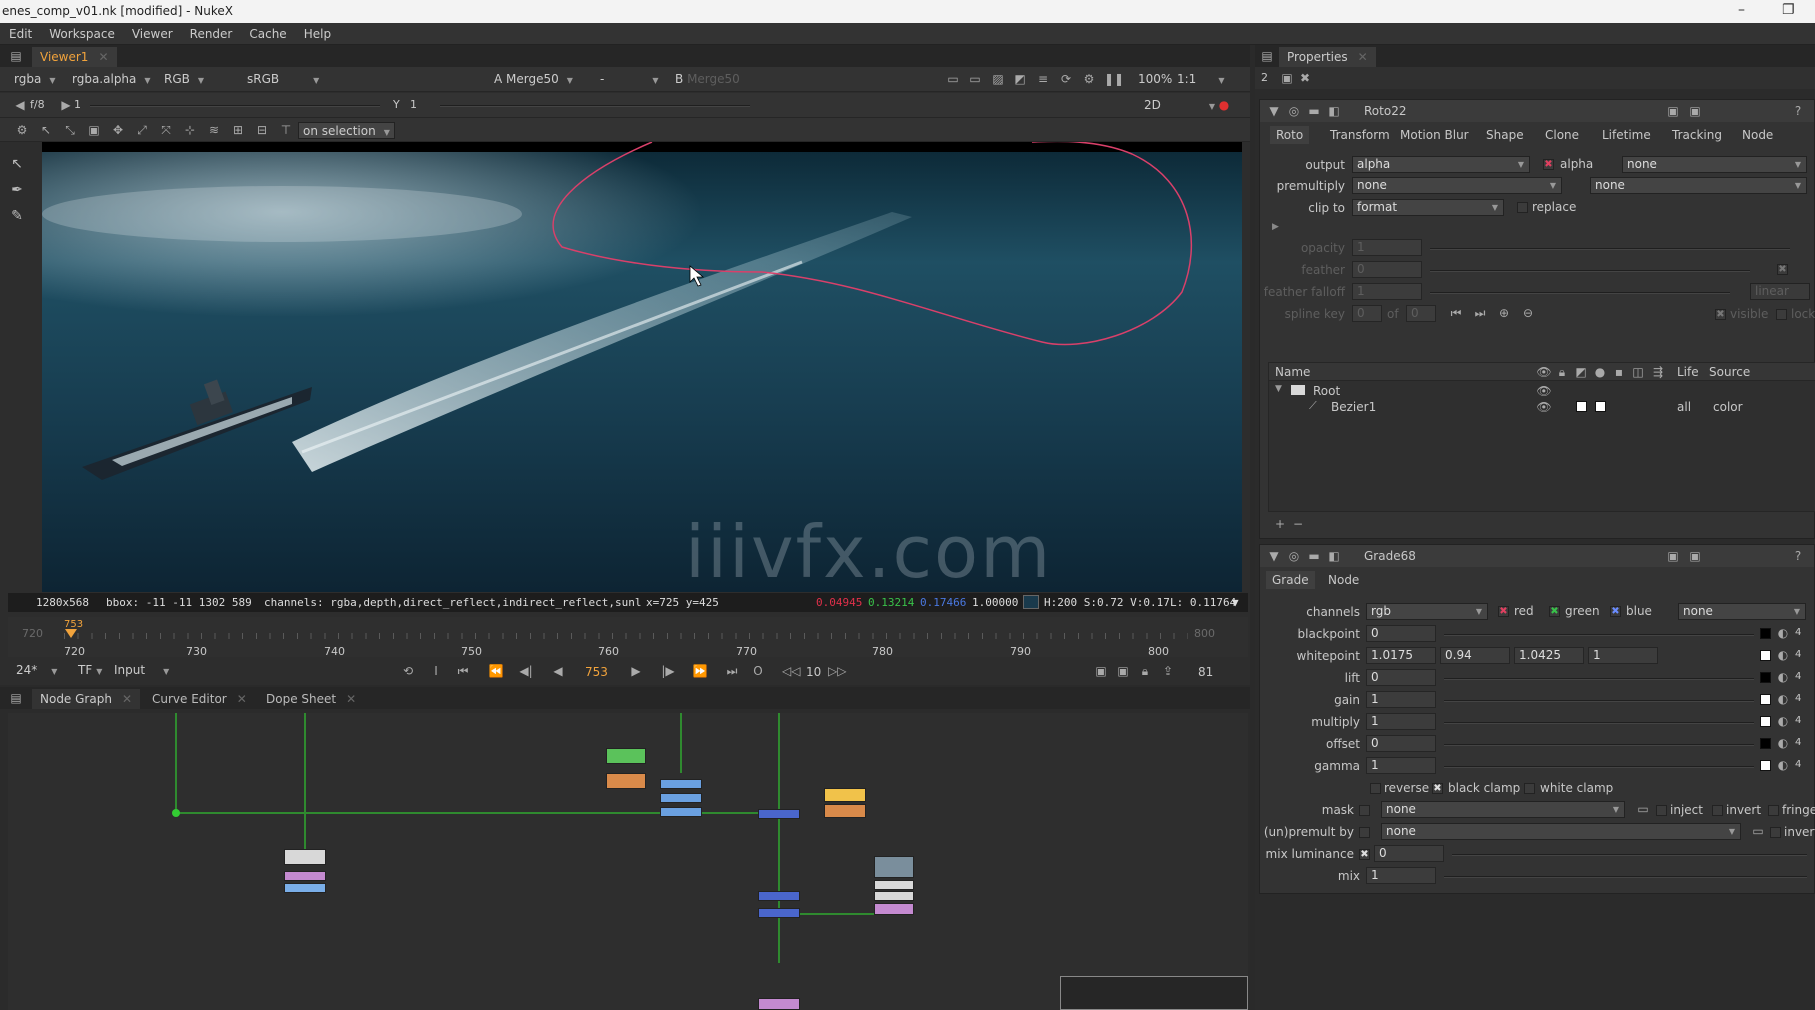  I want to click on menu-render: Render, so click(211, 32).